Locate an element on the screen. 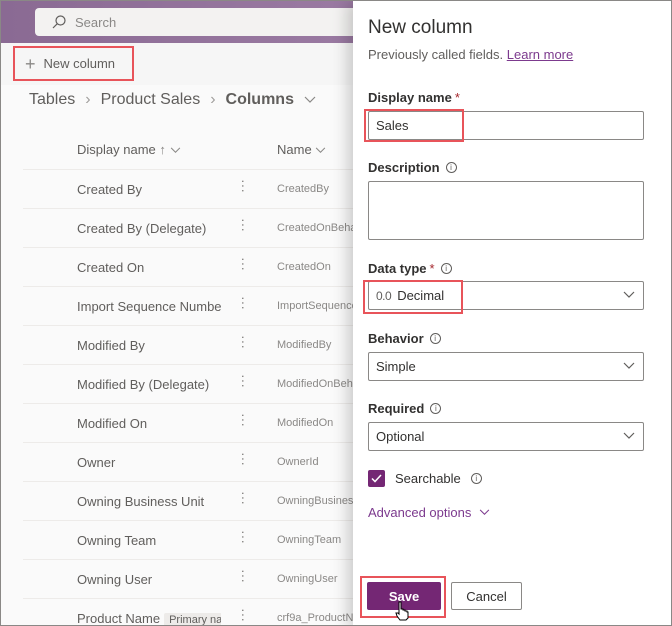  row-display-name: Owning Team is located at coordinates (117, 540).